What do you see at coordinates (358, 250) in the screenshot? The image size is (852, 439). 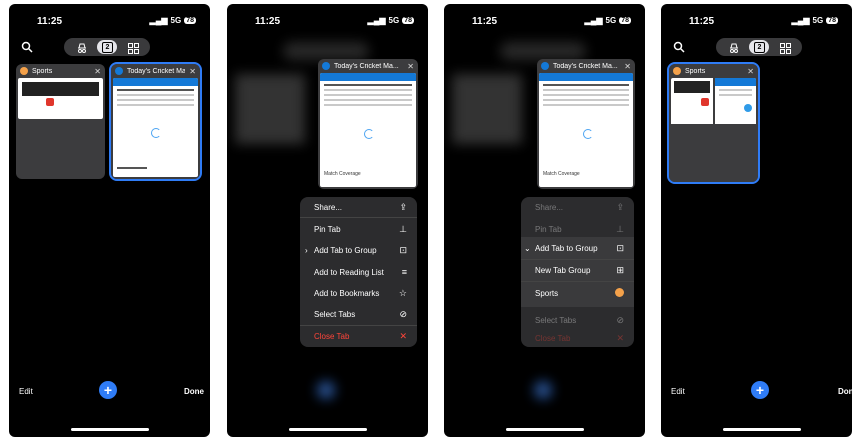 I see `add-to-group-menu-item: › Add Tab to Group ⊡` at bounding box center [358, 250].